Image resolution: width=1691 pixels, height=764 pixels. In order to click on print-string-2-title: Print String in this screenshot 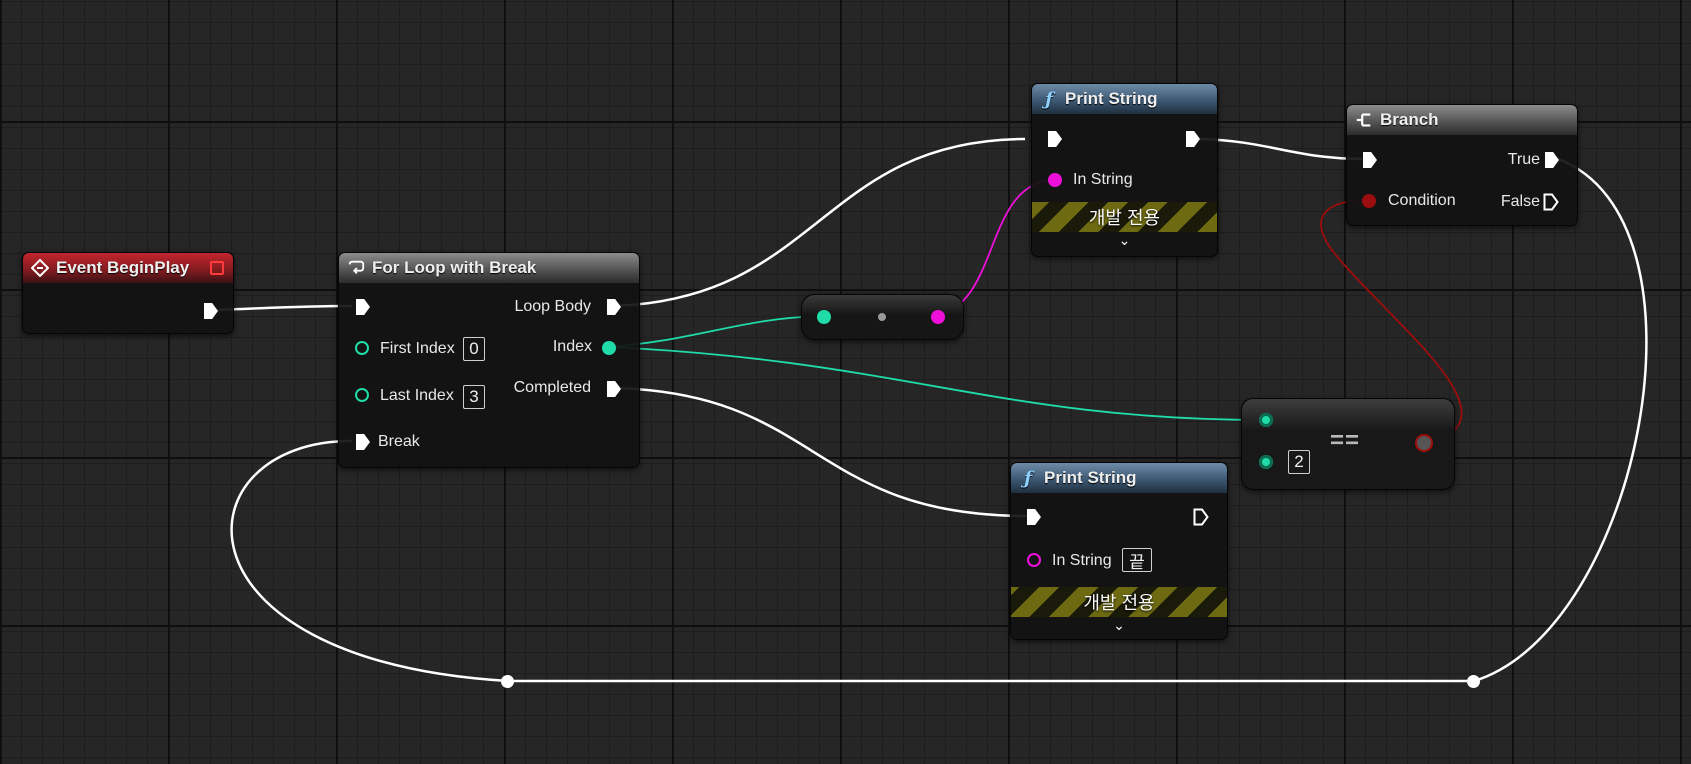, I will do `click(1090, 477)`.